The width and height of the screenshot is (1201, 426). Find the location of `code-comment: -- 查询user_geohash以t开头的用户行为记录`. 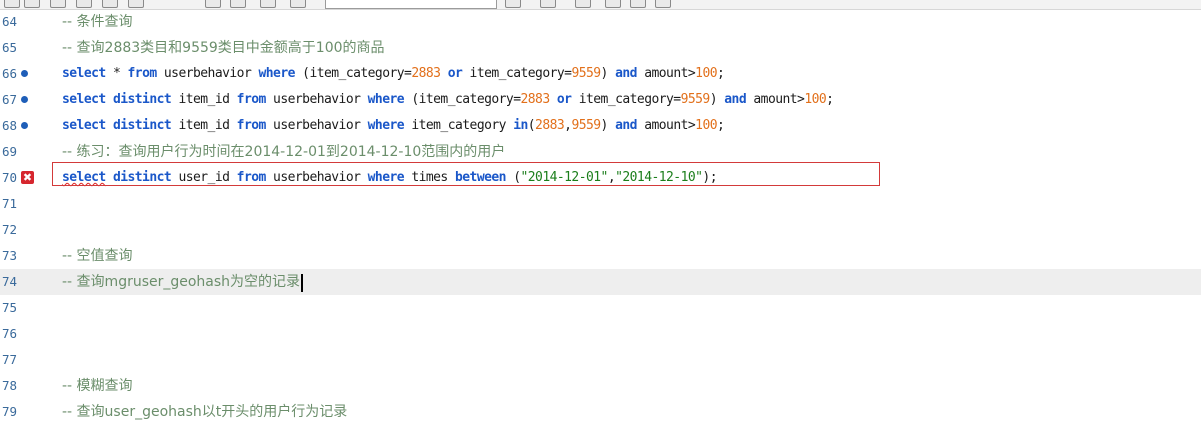

code-comment: -- 查询user_geohash以t开头的用户行为记录 is located at coordinates (204, 412).